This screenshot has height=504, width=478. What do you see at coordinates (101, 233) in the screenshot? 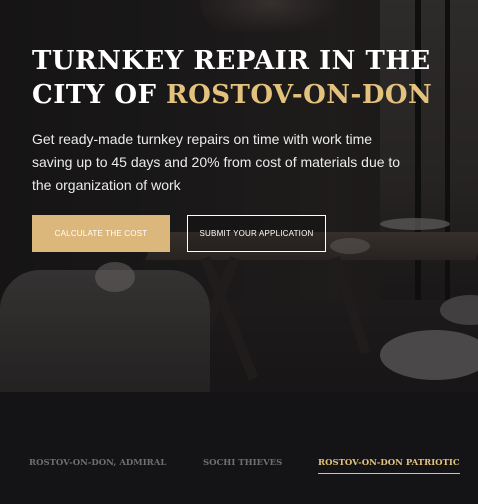
I see `calculate-cost-button: CALCULATE THE COST` at bounding box center [101, 233].